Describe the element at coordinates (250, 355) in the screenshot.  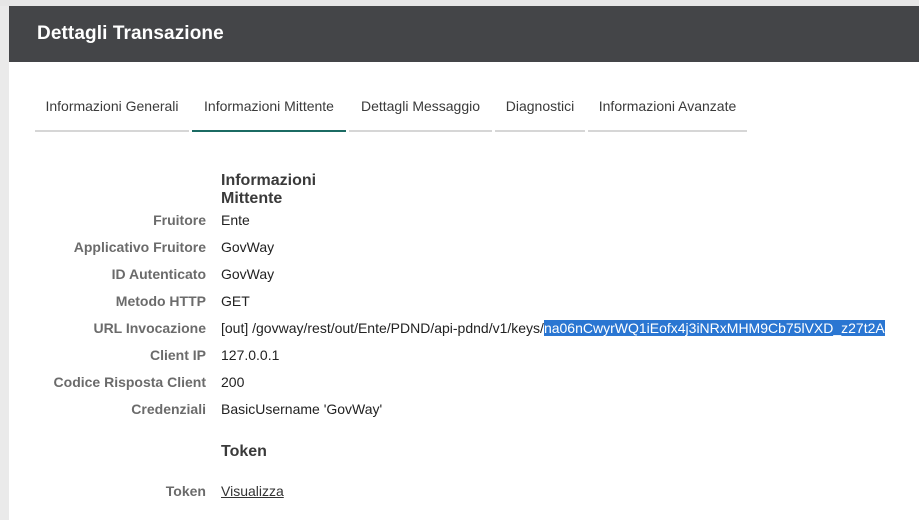
I see `row-value: 127.0.0.1` at that location.